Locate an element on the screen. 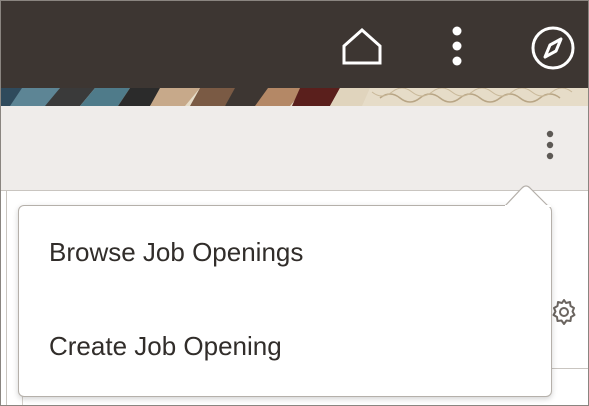 Image resolution: width=589 pixels, height=406 pixels. actions-kebab-icon is located at coordinates (457, 46).